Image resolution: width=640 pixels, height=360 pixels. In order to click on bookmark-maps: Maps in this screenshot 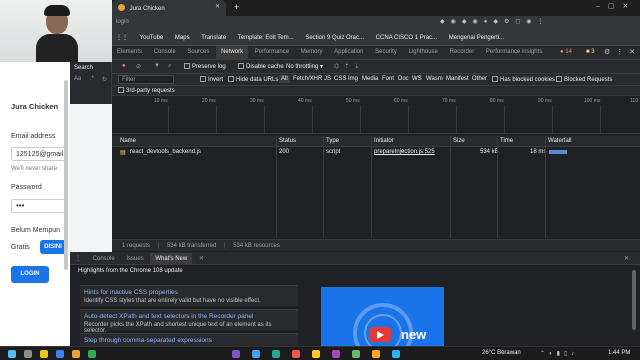, I will do `click(182, 38)`.